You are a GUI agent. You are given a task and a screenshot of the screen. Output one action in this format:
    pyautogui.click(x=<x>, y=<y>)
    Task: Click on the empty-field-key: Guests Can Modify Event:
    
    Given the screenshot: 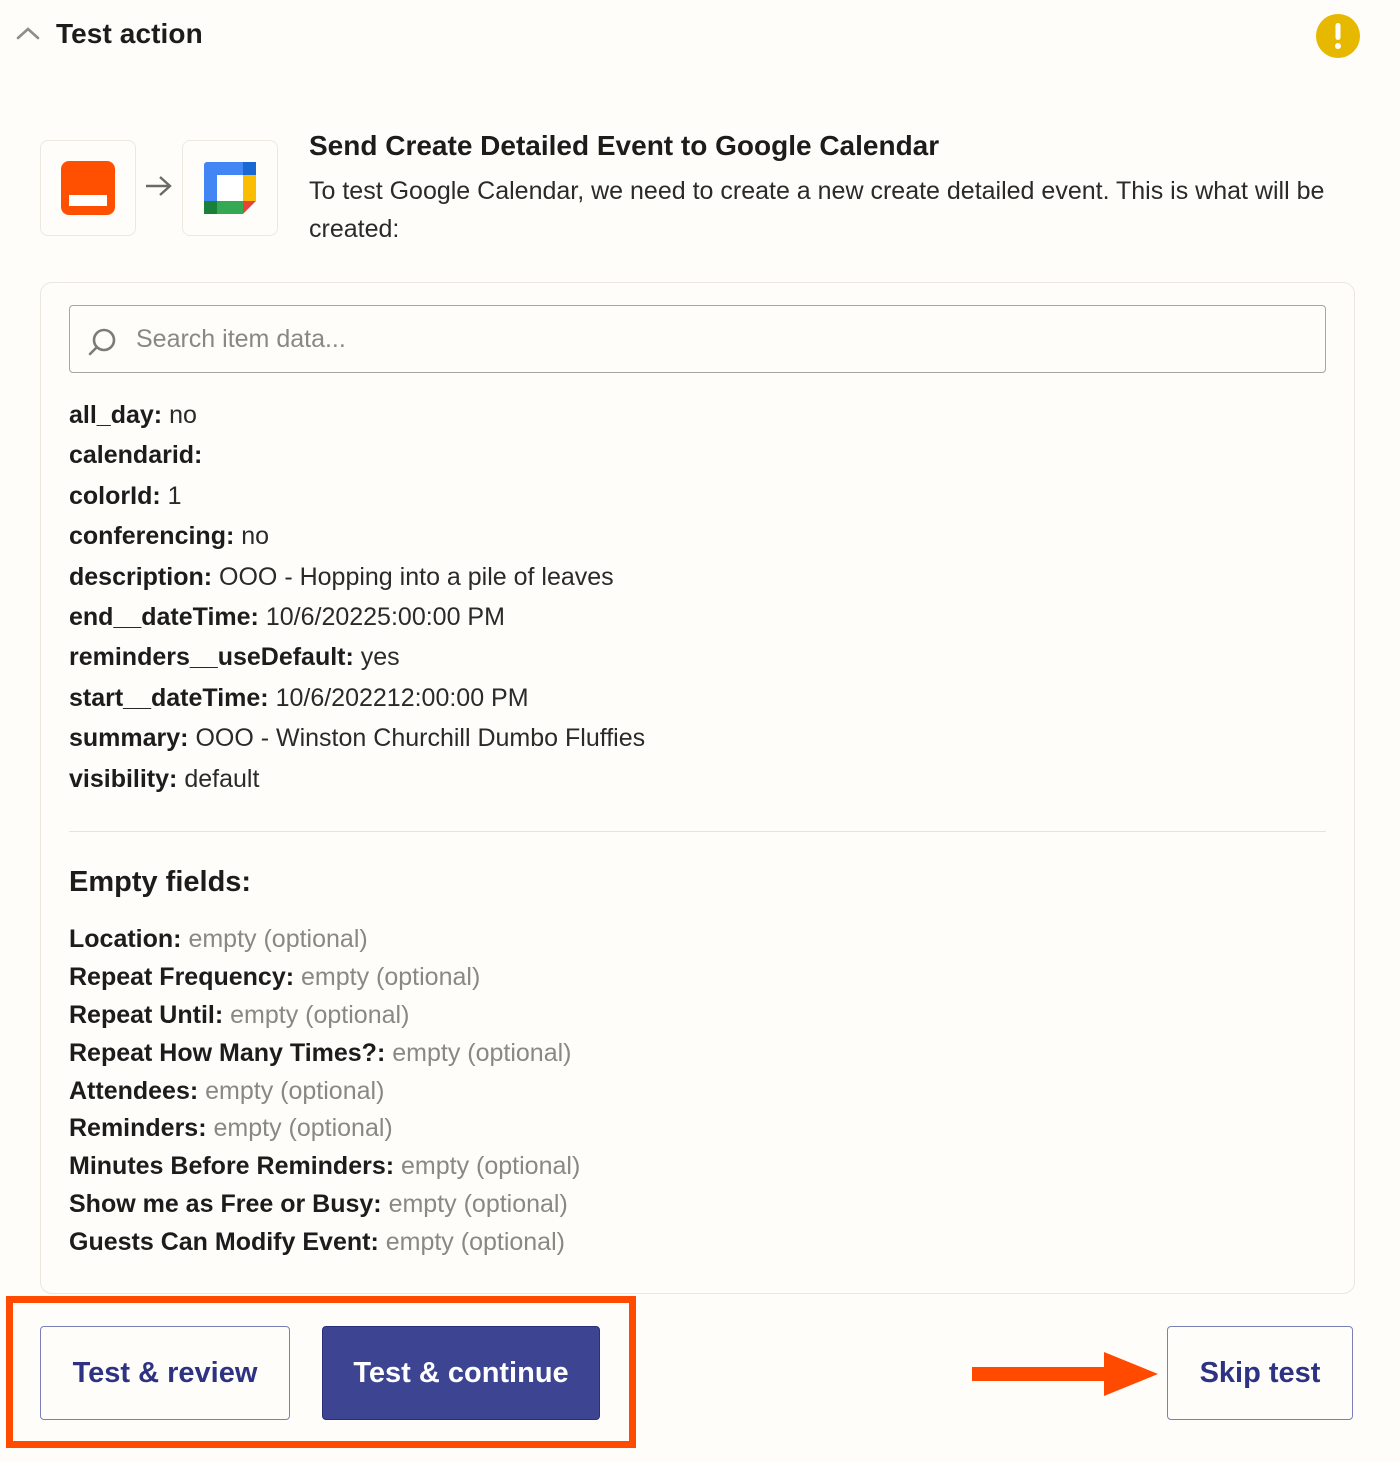 What is the action you would take?
    pyautogui.click(x=224, y=1242)
    